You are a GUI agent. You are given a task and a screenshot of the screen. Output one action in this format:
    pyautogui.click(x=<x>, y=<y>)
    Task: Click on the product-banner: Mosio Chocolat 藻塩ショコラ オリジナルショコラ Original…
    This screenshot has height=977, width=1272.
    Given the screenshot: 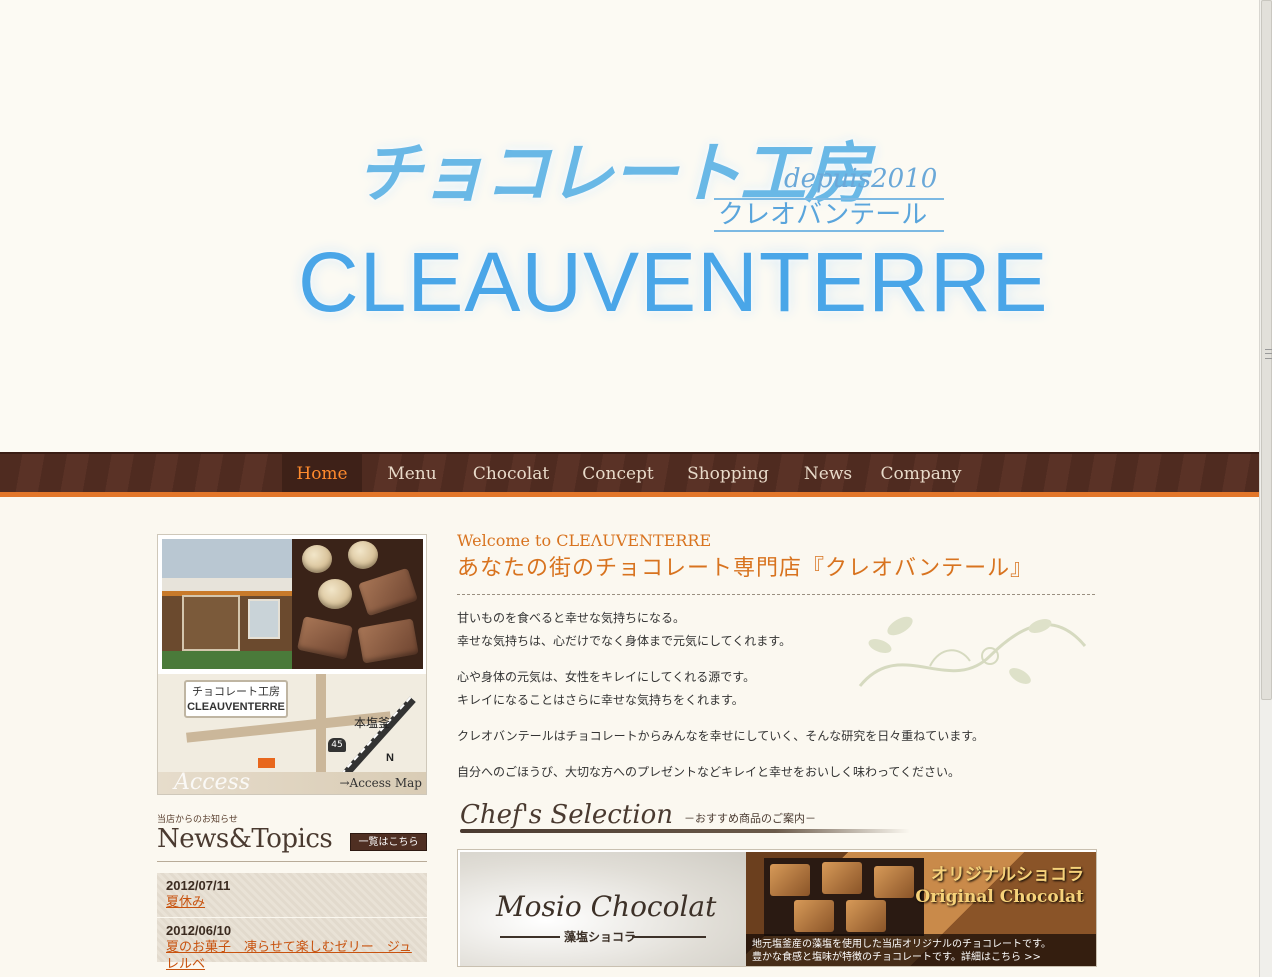 What is the action you would take?
    pyautogui.click(x=777, y=908)
    